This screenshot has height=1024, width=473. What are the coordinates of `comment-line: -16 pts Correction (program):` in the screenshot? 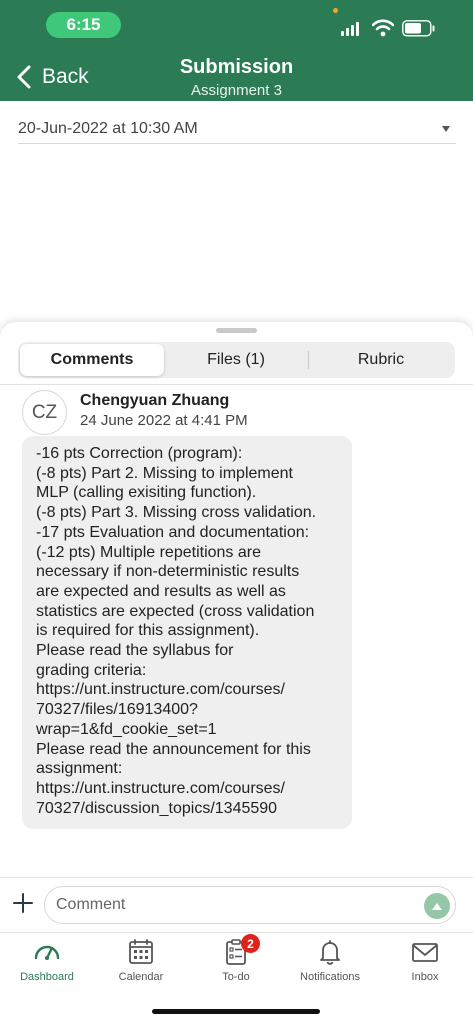 It's located at (139, 453).